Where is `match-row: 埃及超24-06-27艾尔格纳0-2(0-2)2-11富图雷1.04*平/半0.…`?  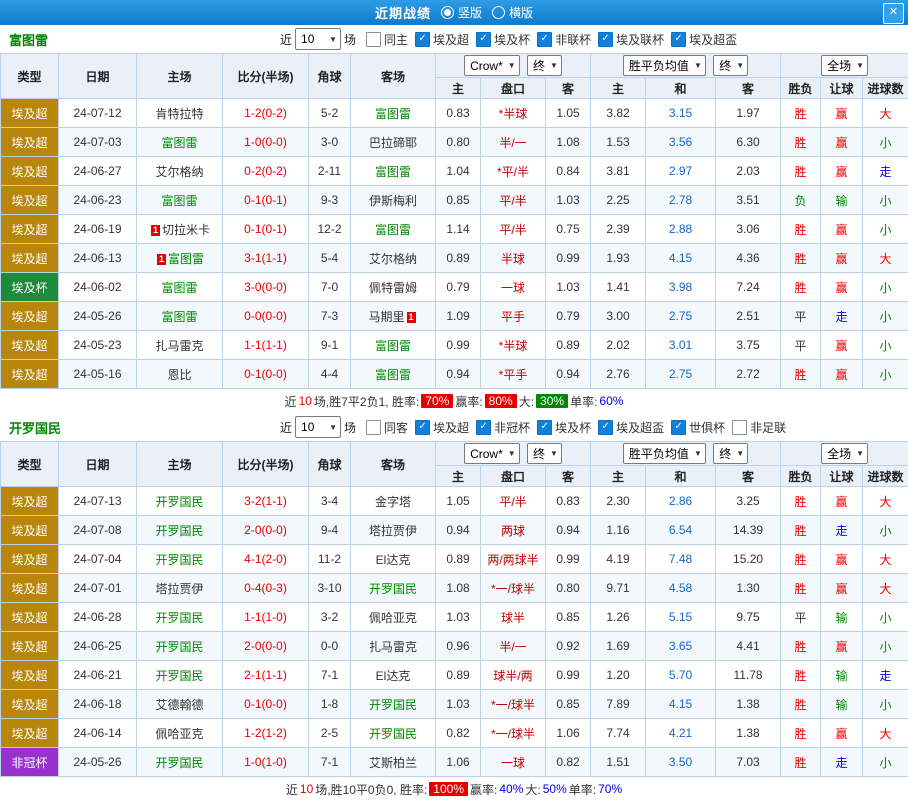 match-row: 埃及超24-06-27艾尔格纳0-2(0-2)2-11富图雷1.04*平/半0.… is located at coordinates (454, 171).